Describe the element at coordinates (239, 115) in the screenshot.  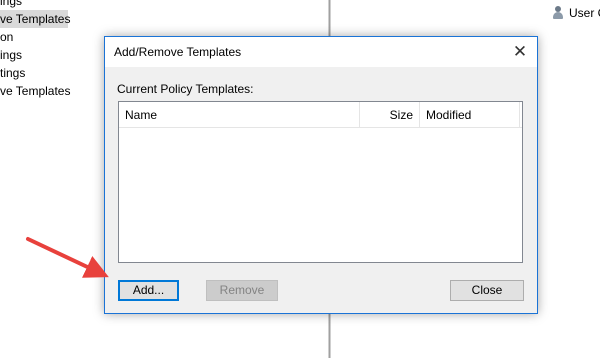
I see `column-header-name: Name` at that location.